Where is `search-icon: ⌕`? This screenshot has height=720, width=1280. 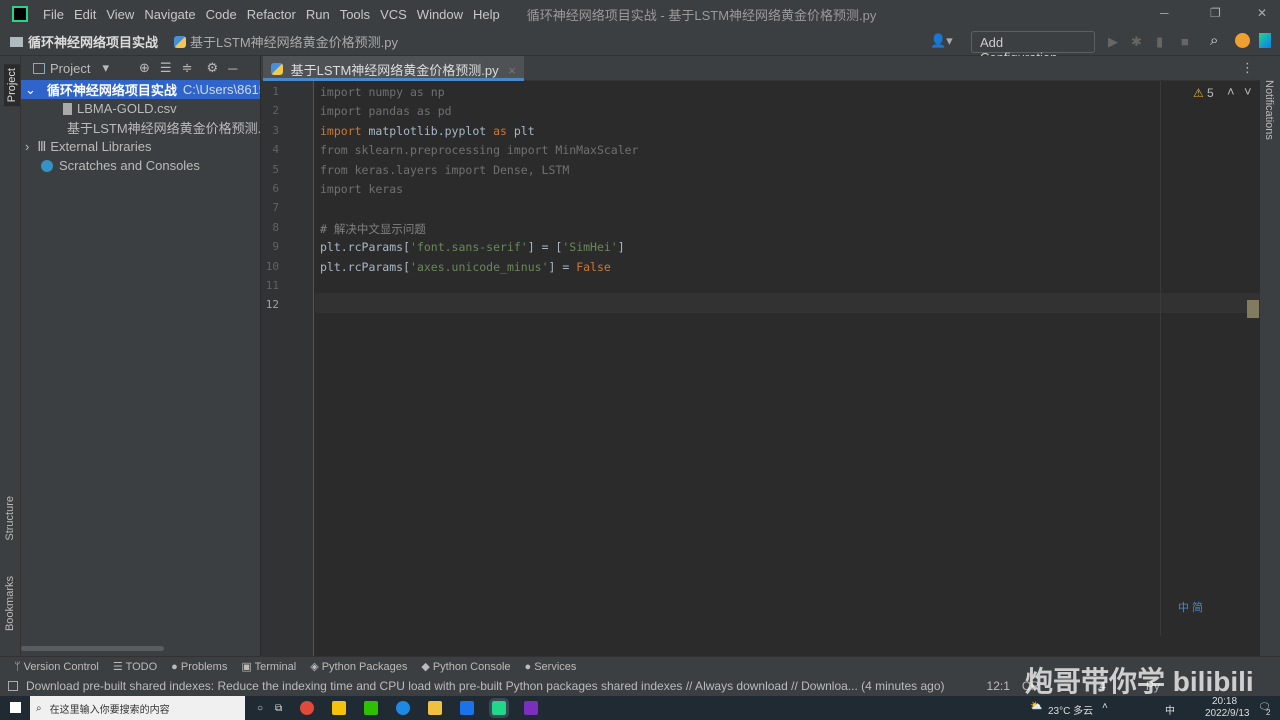 search-icon: ⌕ is located at coordinates (1214, 40).